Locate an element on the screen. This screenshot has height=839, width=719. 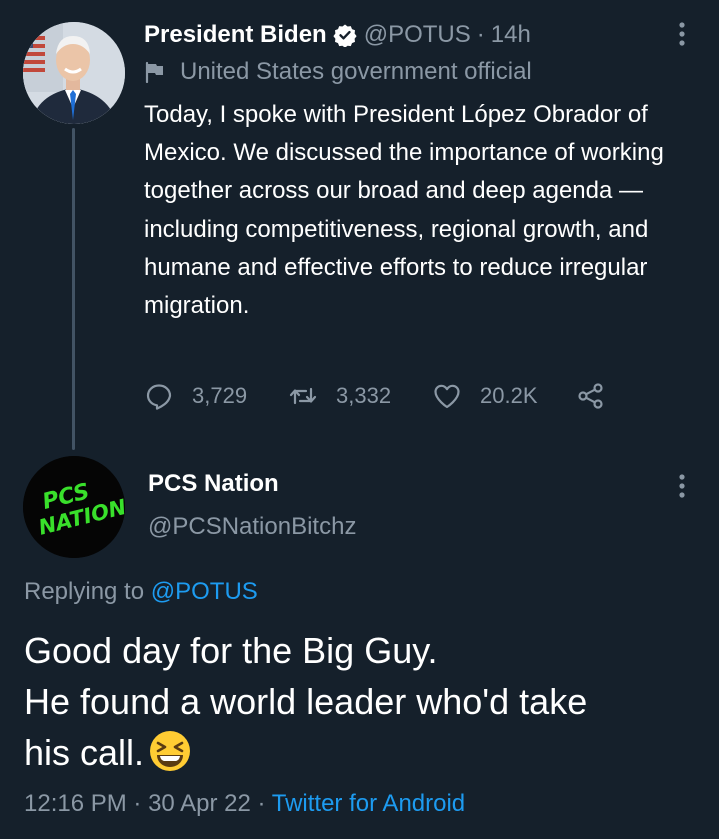
flag-icon is located at coordinates (154, 72).